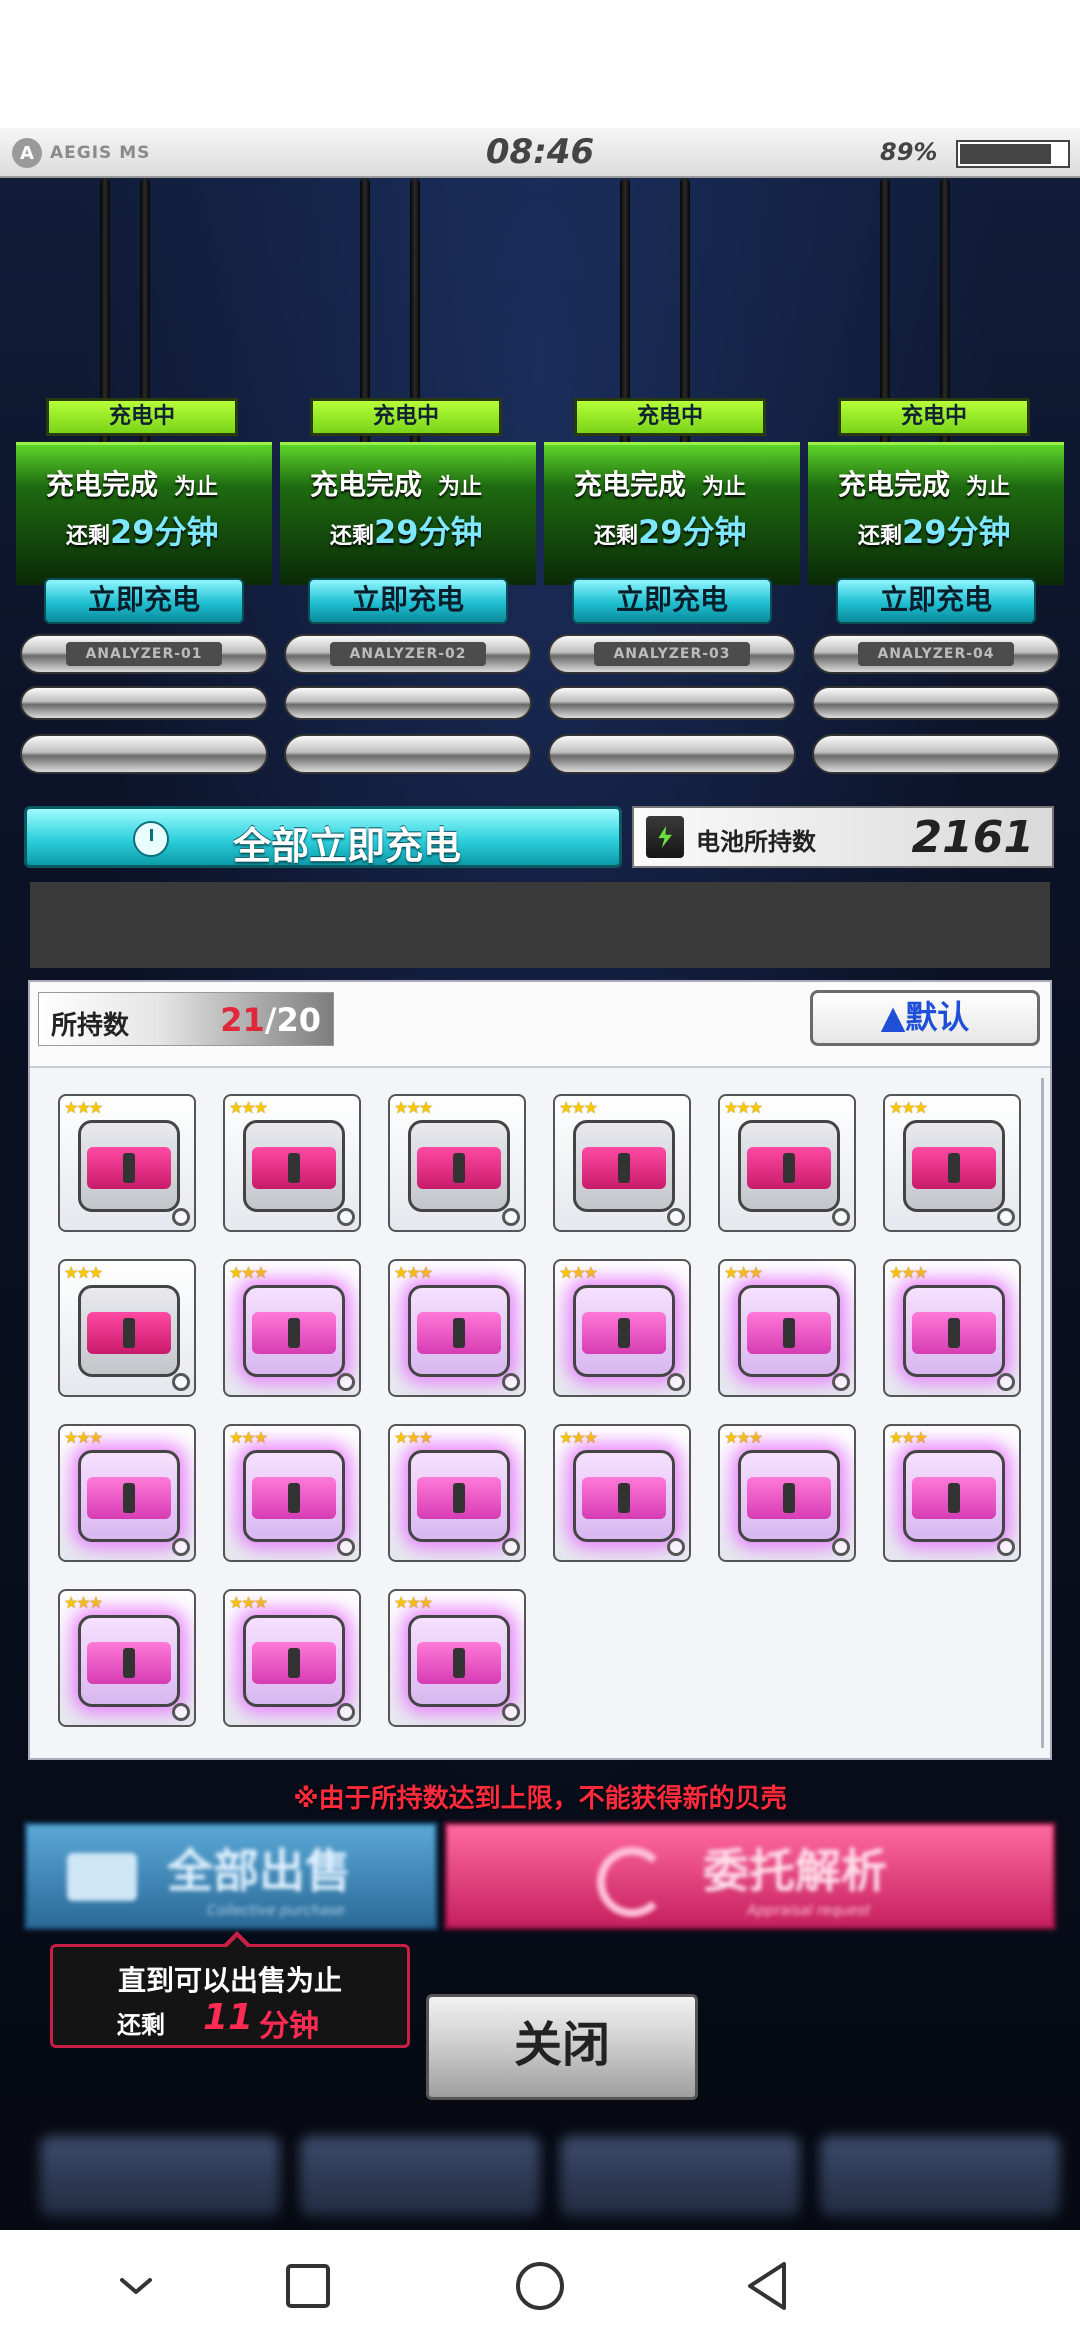 The image size is (1080, 2340). Describe the element at coordinates (231, 1876) in the screenshot. I see `sell-all-button: 全部出售 Collective purchase` at that location.